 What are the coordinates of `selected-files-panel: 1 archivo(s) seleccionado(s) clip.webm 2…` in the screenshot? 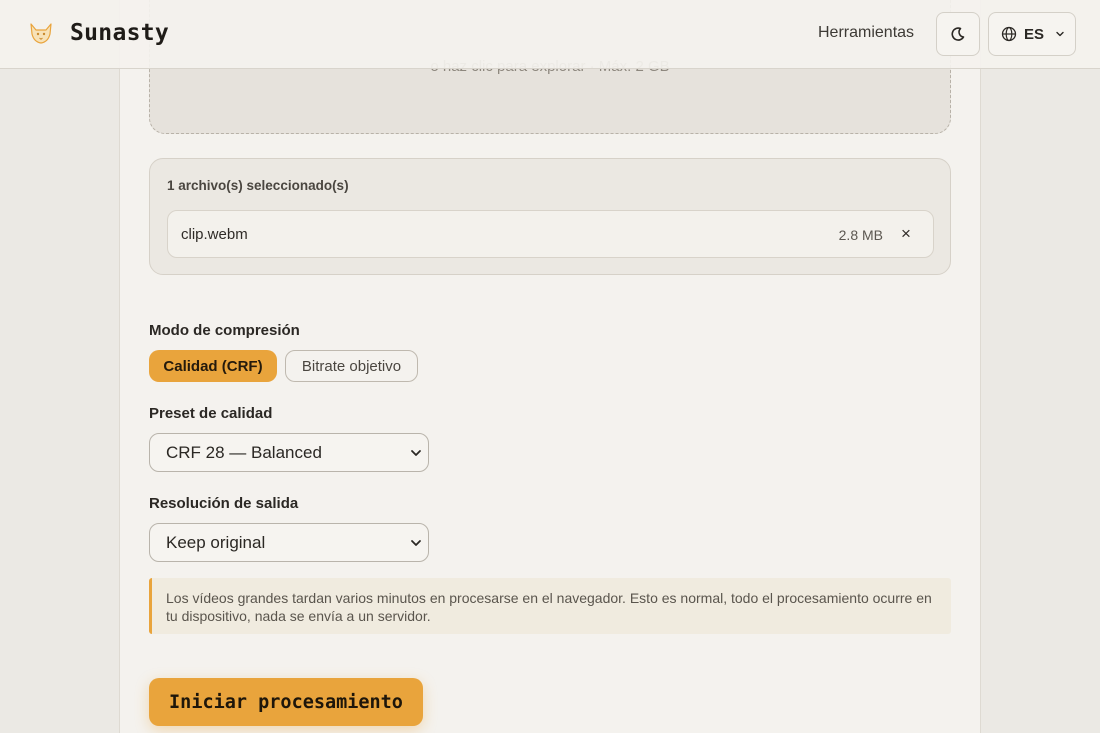 It's located at (550, 216).